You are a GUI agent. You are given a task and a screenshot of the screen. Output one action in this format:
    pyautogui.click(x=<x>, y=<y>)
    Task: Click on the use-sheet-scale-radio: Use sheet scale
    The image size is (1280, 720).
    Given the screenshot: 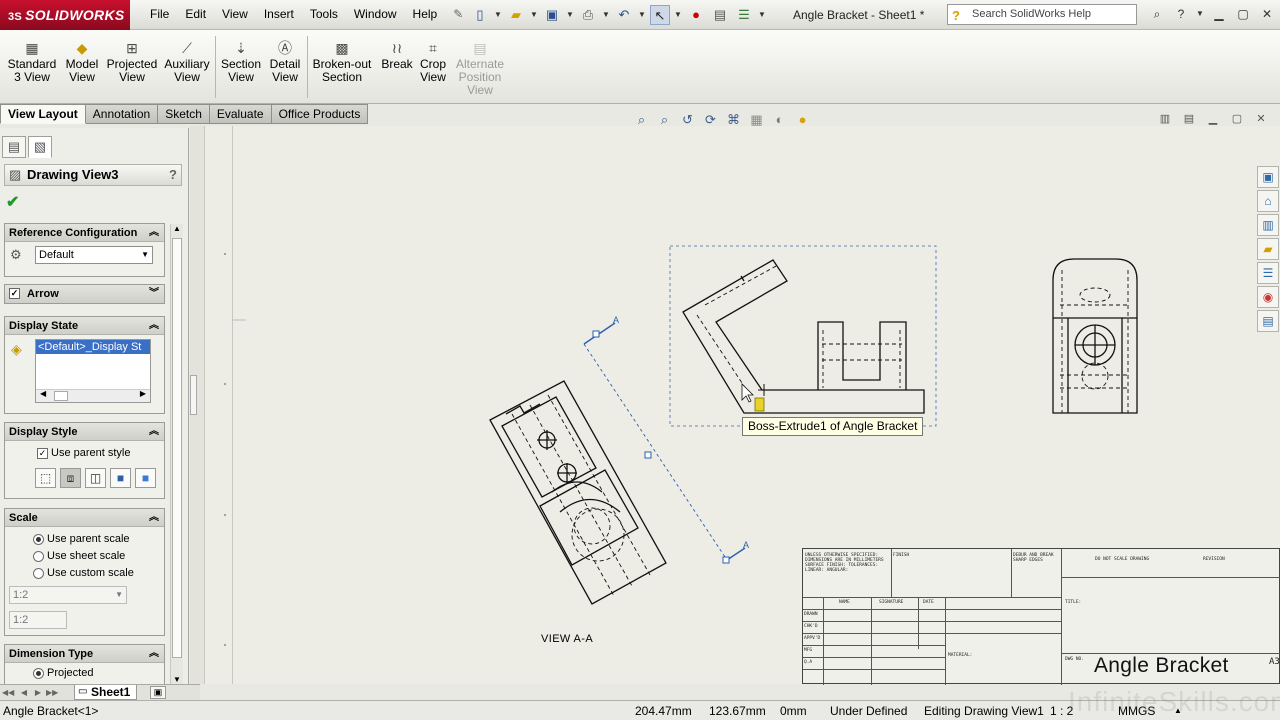 What is the action you would take?
    pyautogui.click(x=95, y=556)
    